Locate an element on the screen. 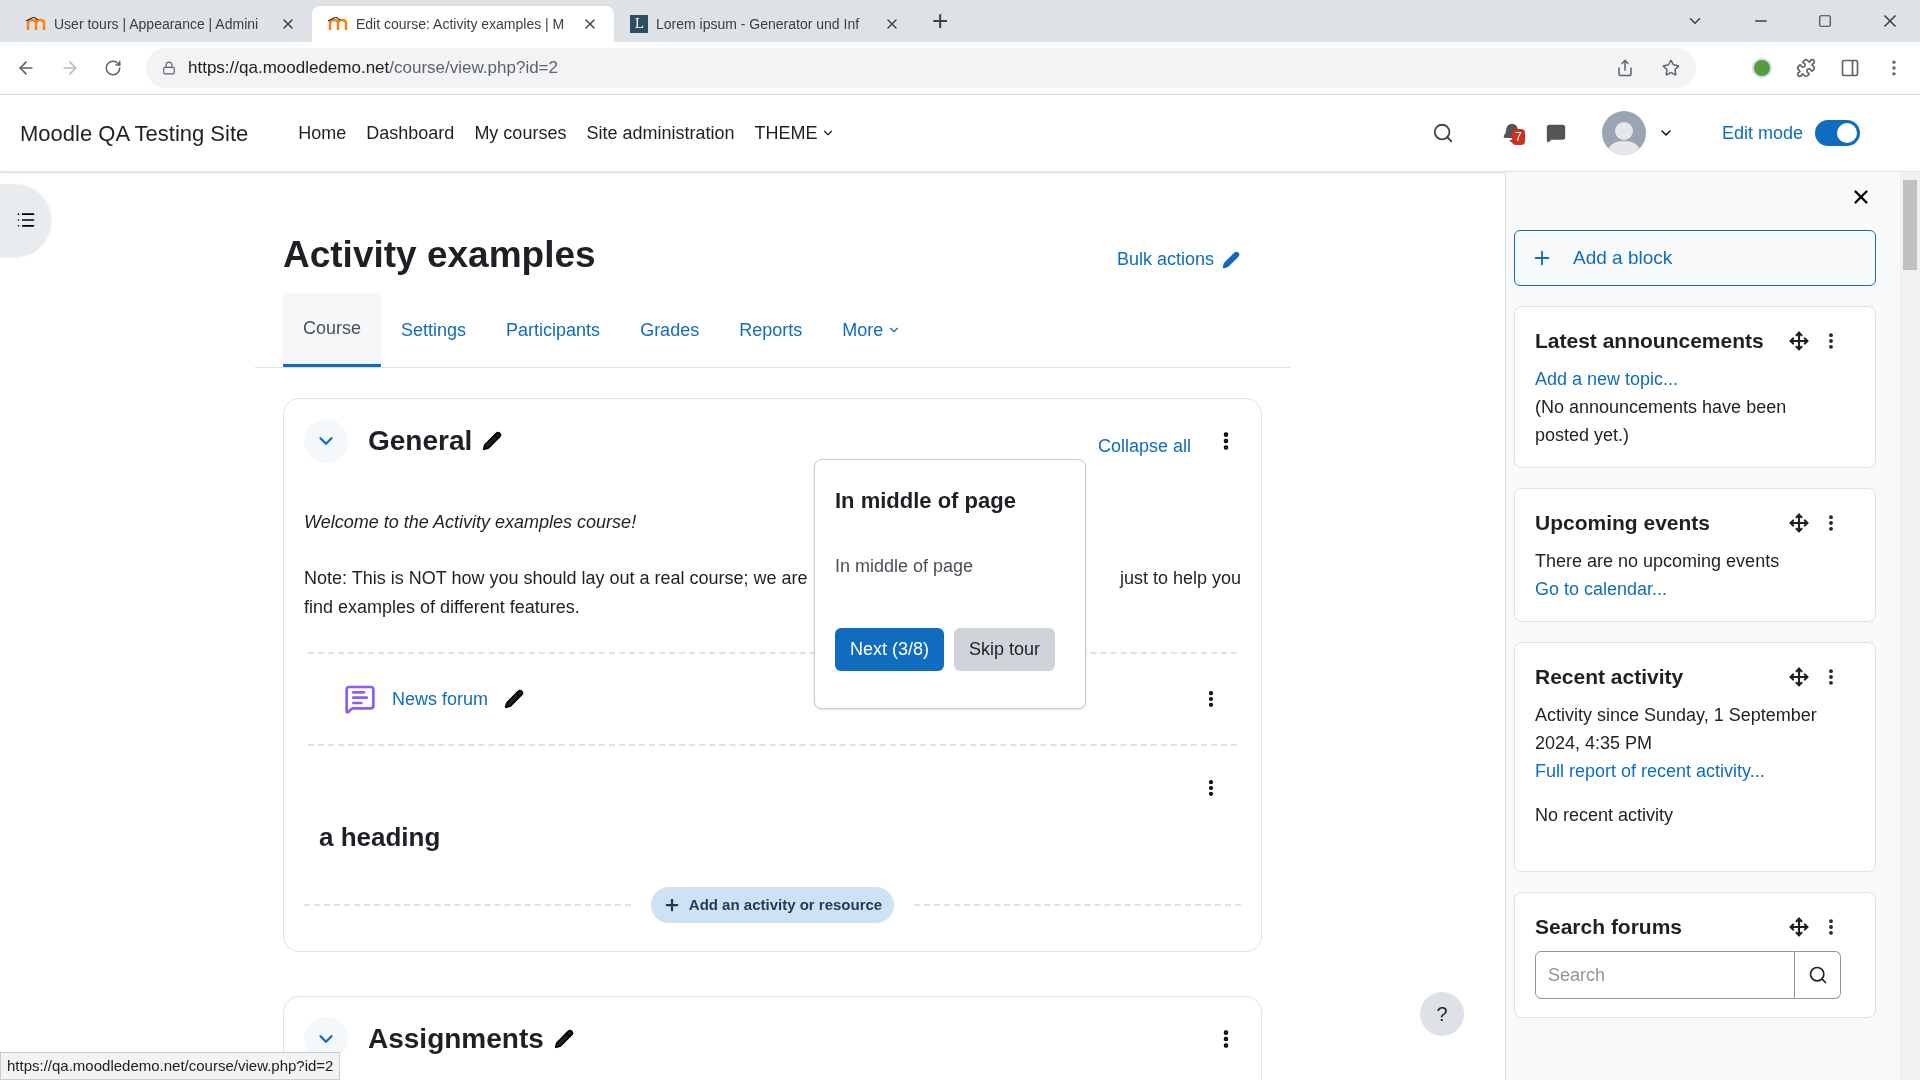 The height and width of the screenshot is (1080, 1920). bookmark-icon is located at coordinates (1671, 68).